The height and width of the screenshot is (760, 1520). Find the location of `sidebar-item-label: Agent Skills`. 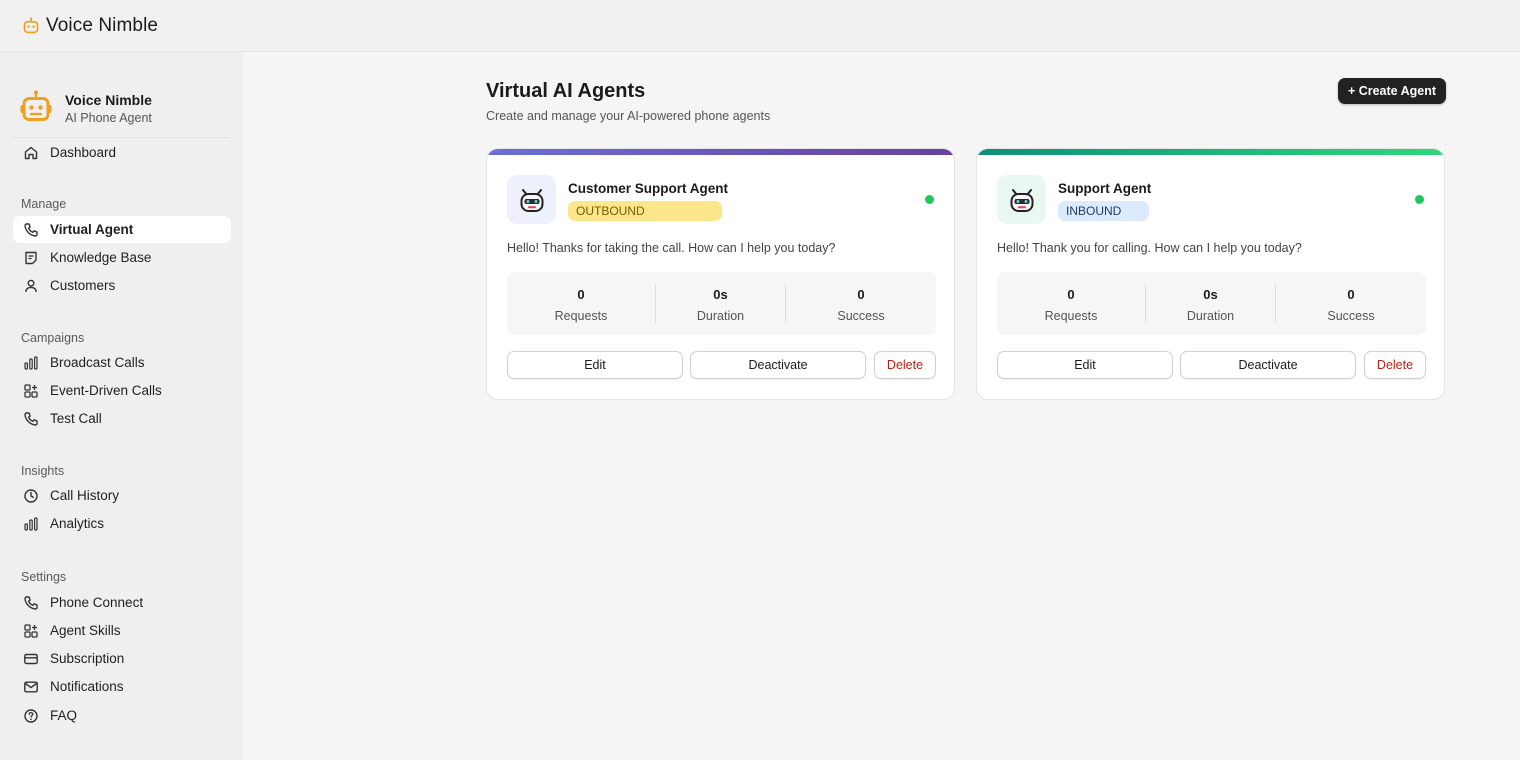

sidebar-item-label: Agent Skills is located at coordinates (85, 630).